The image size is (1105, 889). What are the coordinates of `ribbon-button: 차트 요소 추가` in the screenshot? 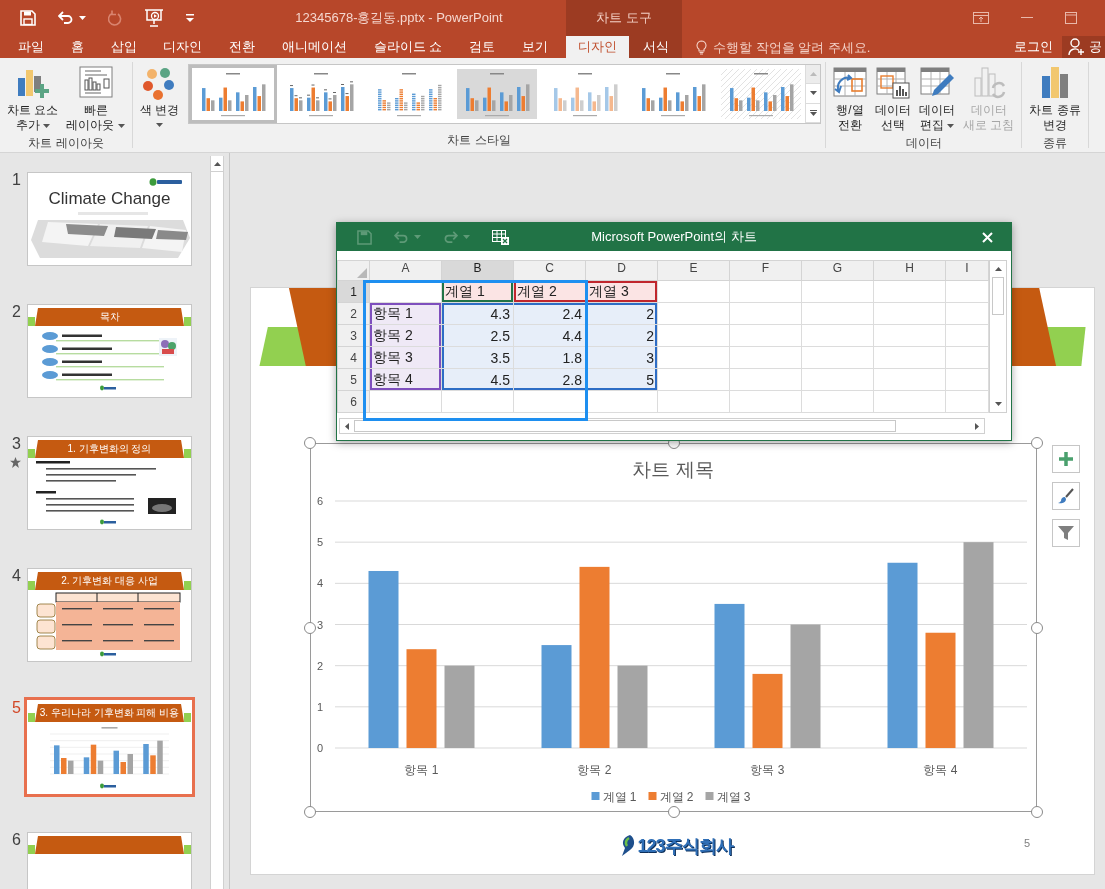 It's located at (33, 98).